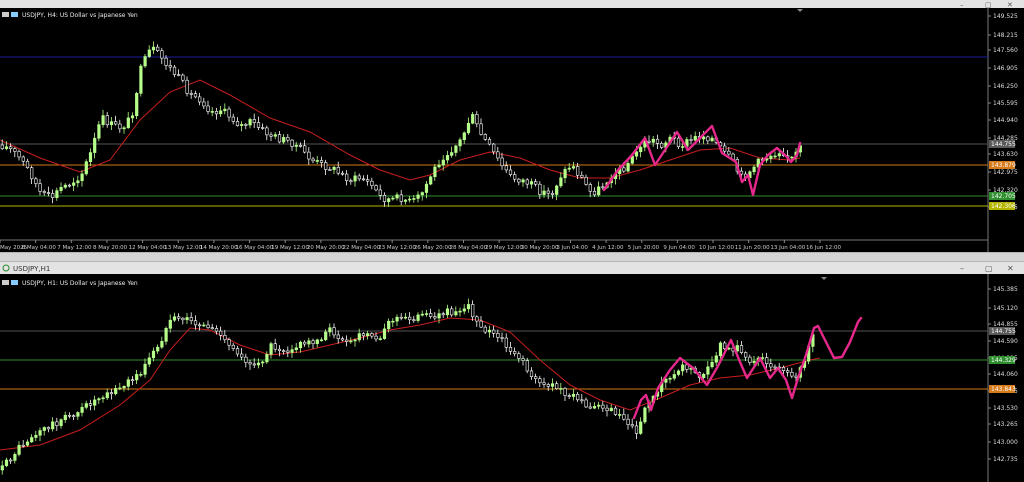 Image resolution: width=1024 pixels, height=482 pixels. What do you see at coordinates (747, 368) in the screenshot?
I see `pink-drawn-path` at bounding box center [747, 368].